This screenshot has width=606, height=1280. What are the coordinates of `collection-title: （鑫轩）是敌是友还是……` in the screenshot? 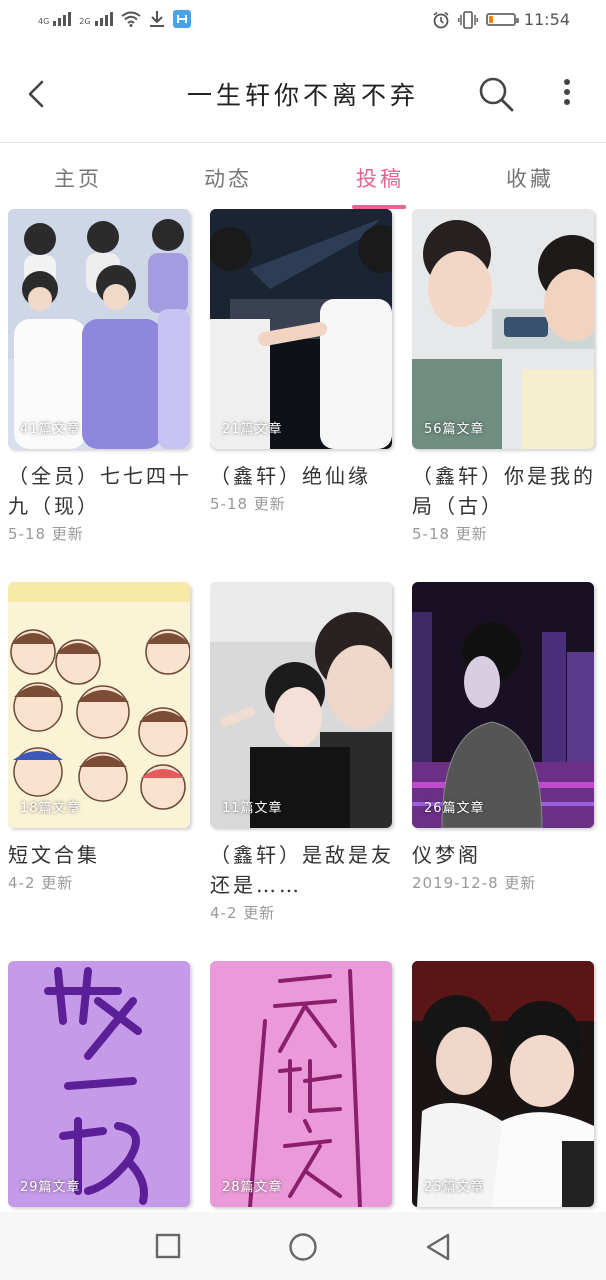 It's located at (302, 870).